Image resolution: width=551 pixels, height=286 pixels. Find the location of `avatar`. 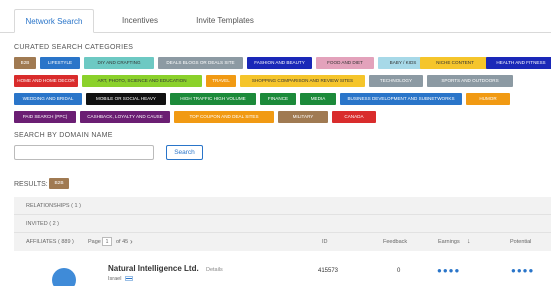

avatar is located at coordinates (64, 277).